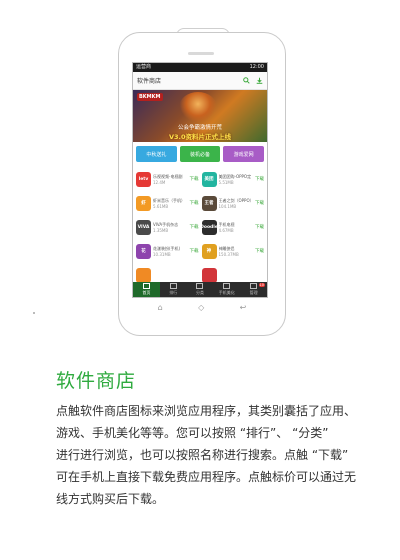 The image size is (400, 560). What do you see at coordinates (206, 477) in the screenshot?
I see `body-line: 可在手机上直接下载免费应用程序。点触标价可以通过无` at bounding box center [206, 477].